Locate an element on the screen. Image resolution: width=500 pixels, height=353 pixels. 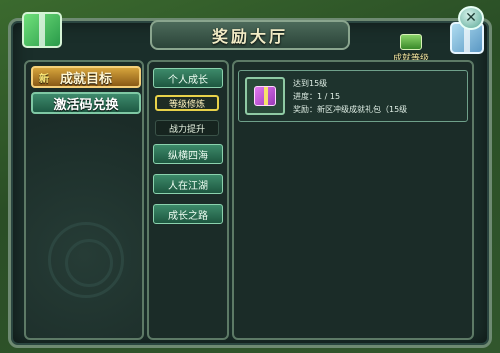
task-title: 达到15级 is located at coordinates (310, 83).